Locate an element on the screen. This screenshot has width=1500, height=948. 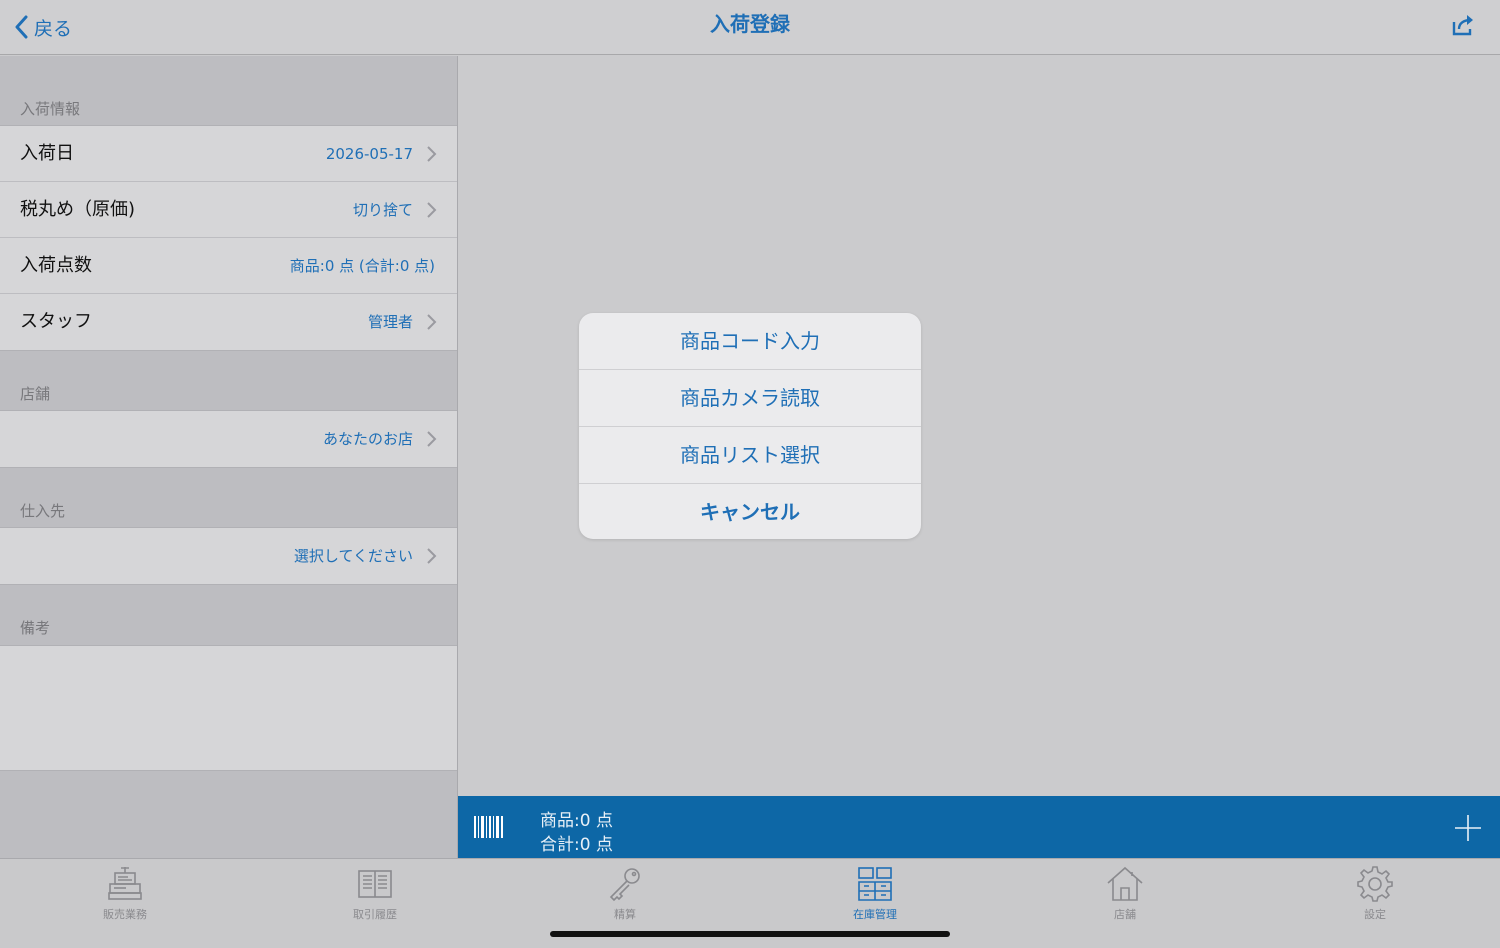
row-value: 管理者 is located at coordinates (390, 322).